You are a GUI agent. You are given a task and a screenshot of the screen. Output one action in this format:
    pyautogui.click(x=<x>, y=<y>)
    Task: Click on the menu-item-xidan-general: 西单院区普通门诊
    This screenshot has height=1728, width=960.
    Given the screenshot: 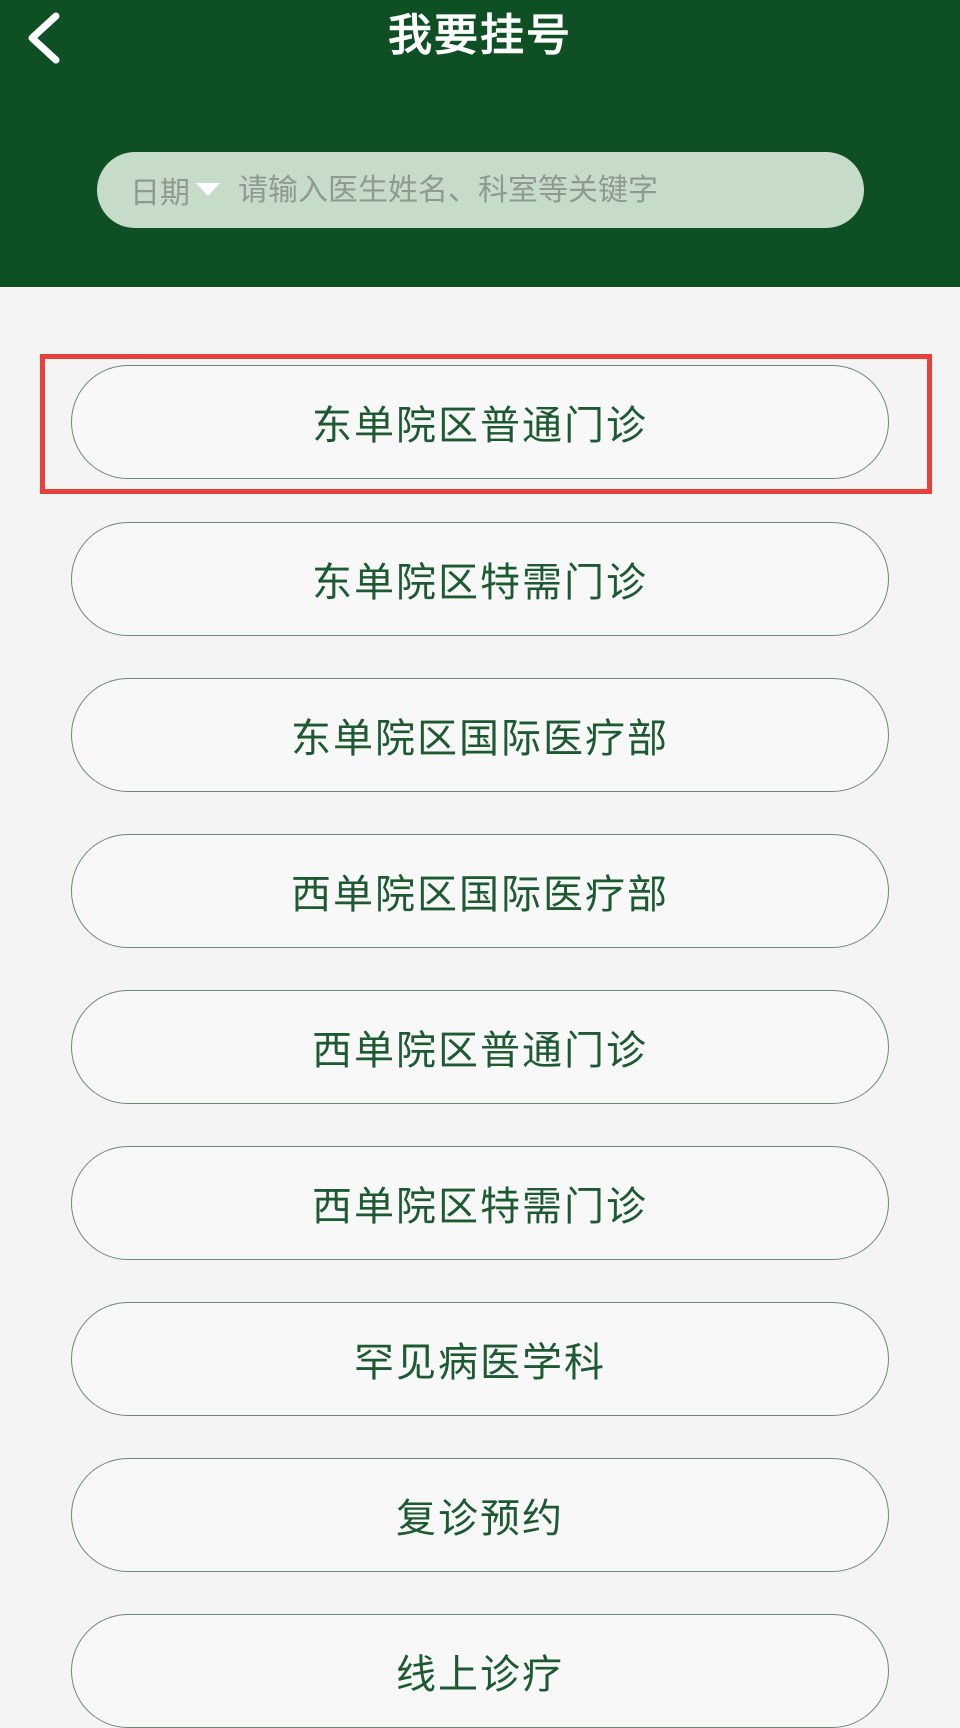 What is the action you would take?
    pyautogui.click(x=480, y=1047)
    